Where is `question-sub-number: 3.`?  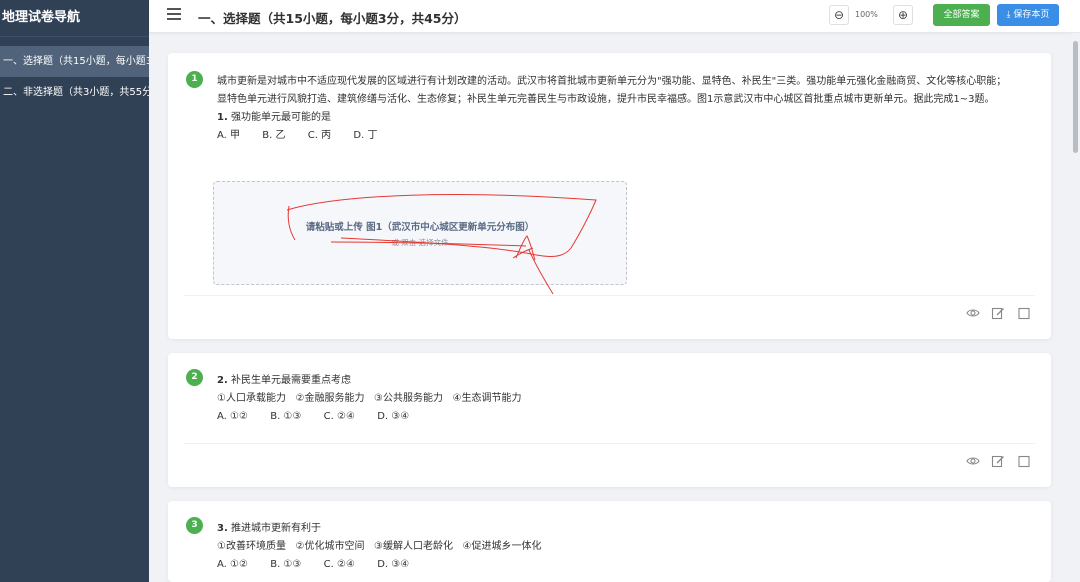 question-sub-number: 3. is located at coordinates (222, 528).